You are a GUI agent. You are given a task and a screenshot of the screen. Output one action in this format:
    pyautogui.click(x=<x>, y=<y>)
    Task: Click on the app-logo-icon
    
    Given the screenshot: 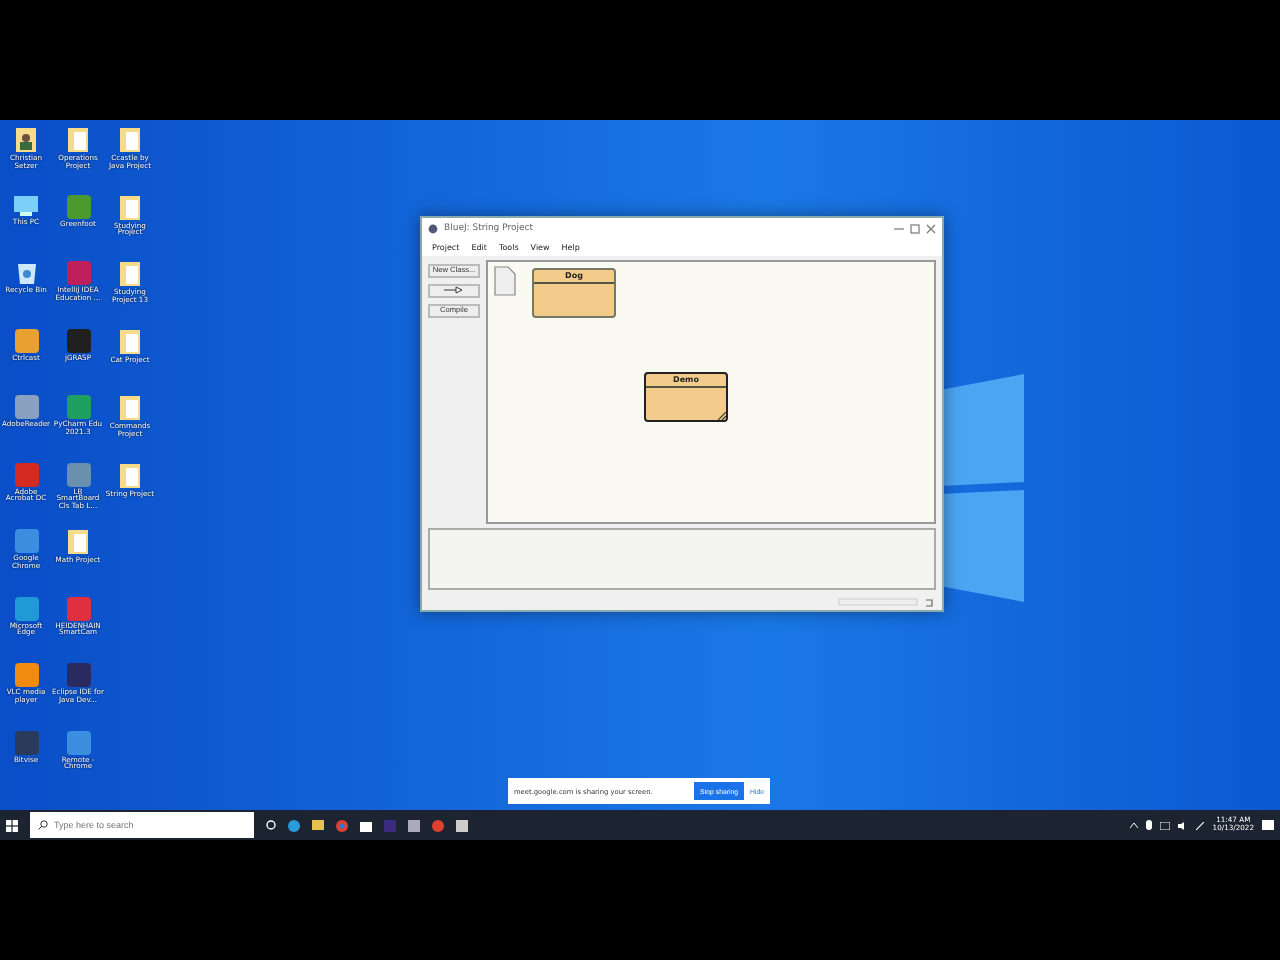 What is the action you would take?
    pyautogui.click(x=433, y=228)
    